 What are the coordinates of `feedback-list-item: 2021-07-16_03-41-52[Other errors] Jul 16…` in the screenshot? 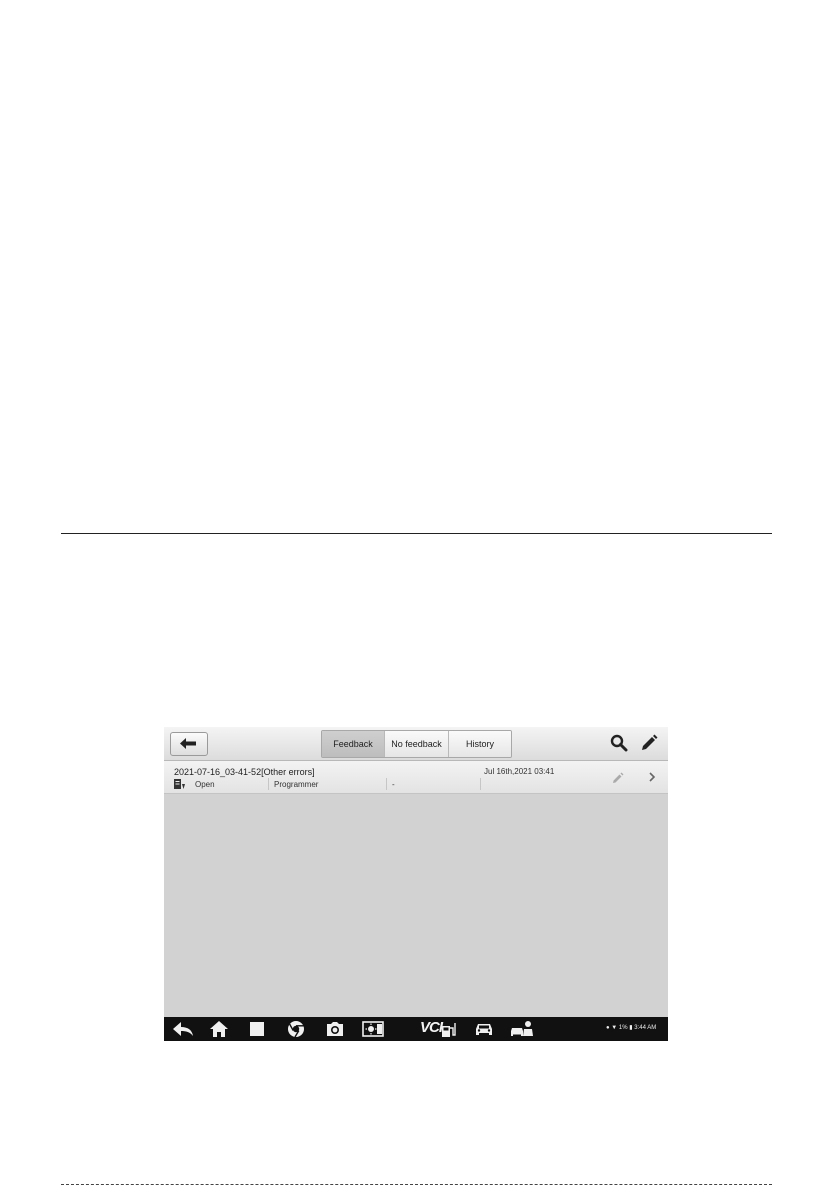 It's located at (416, 777).